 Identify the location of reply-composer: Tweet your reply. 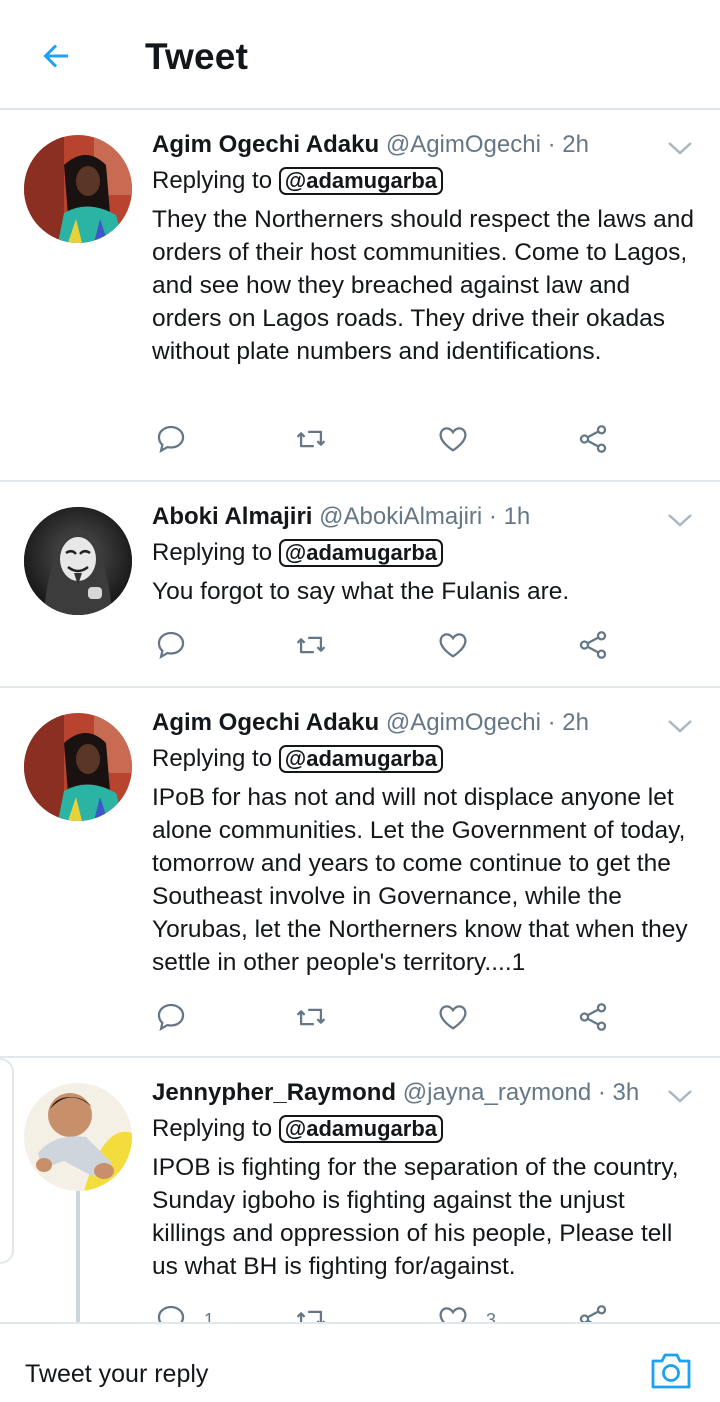
(360, 1362).